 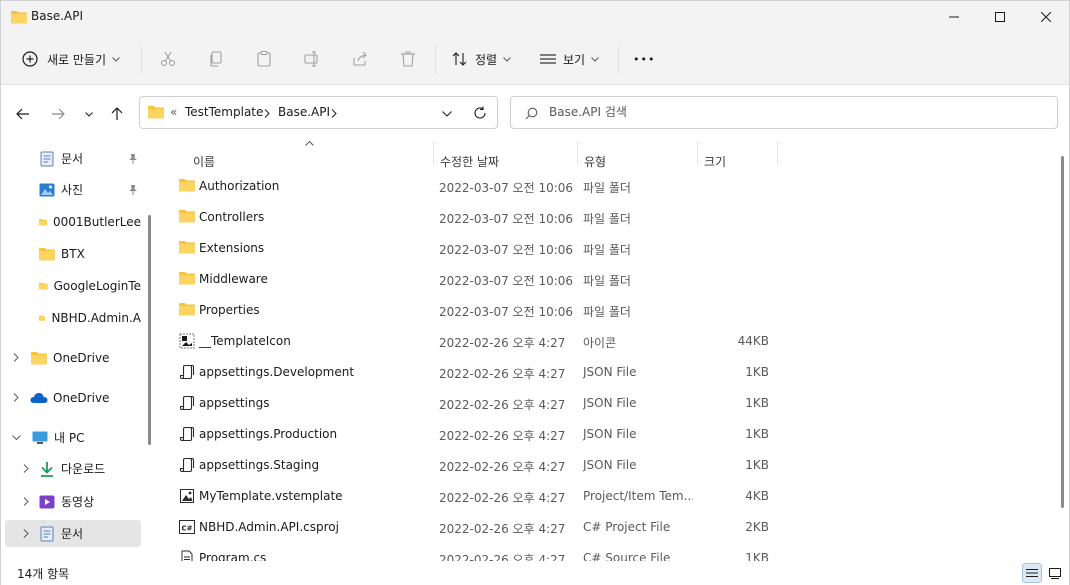 I want to click on sidebar-item-videos: 동영상, so click(x=73, y=501).